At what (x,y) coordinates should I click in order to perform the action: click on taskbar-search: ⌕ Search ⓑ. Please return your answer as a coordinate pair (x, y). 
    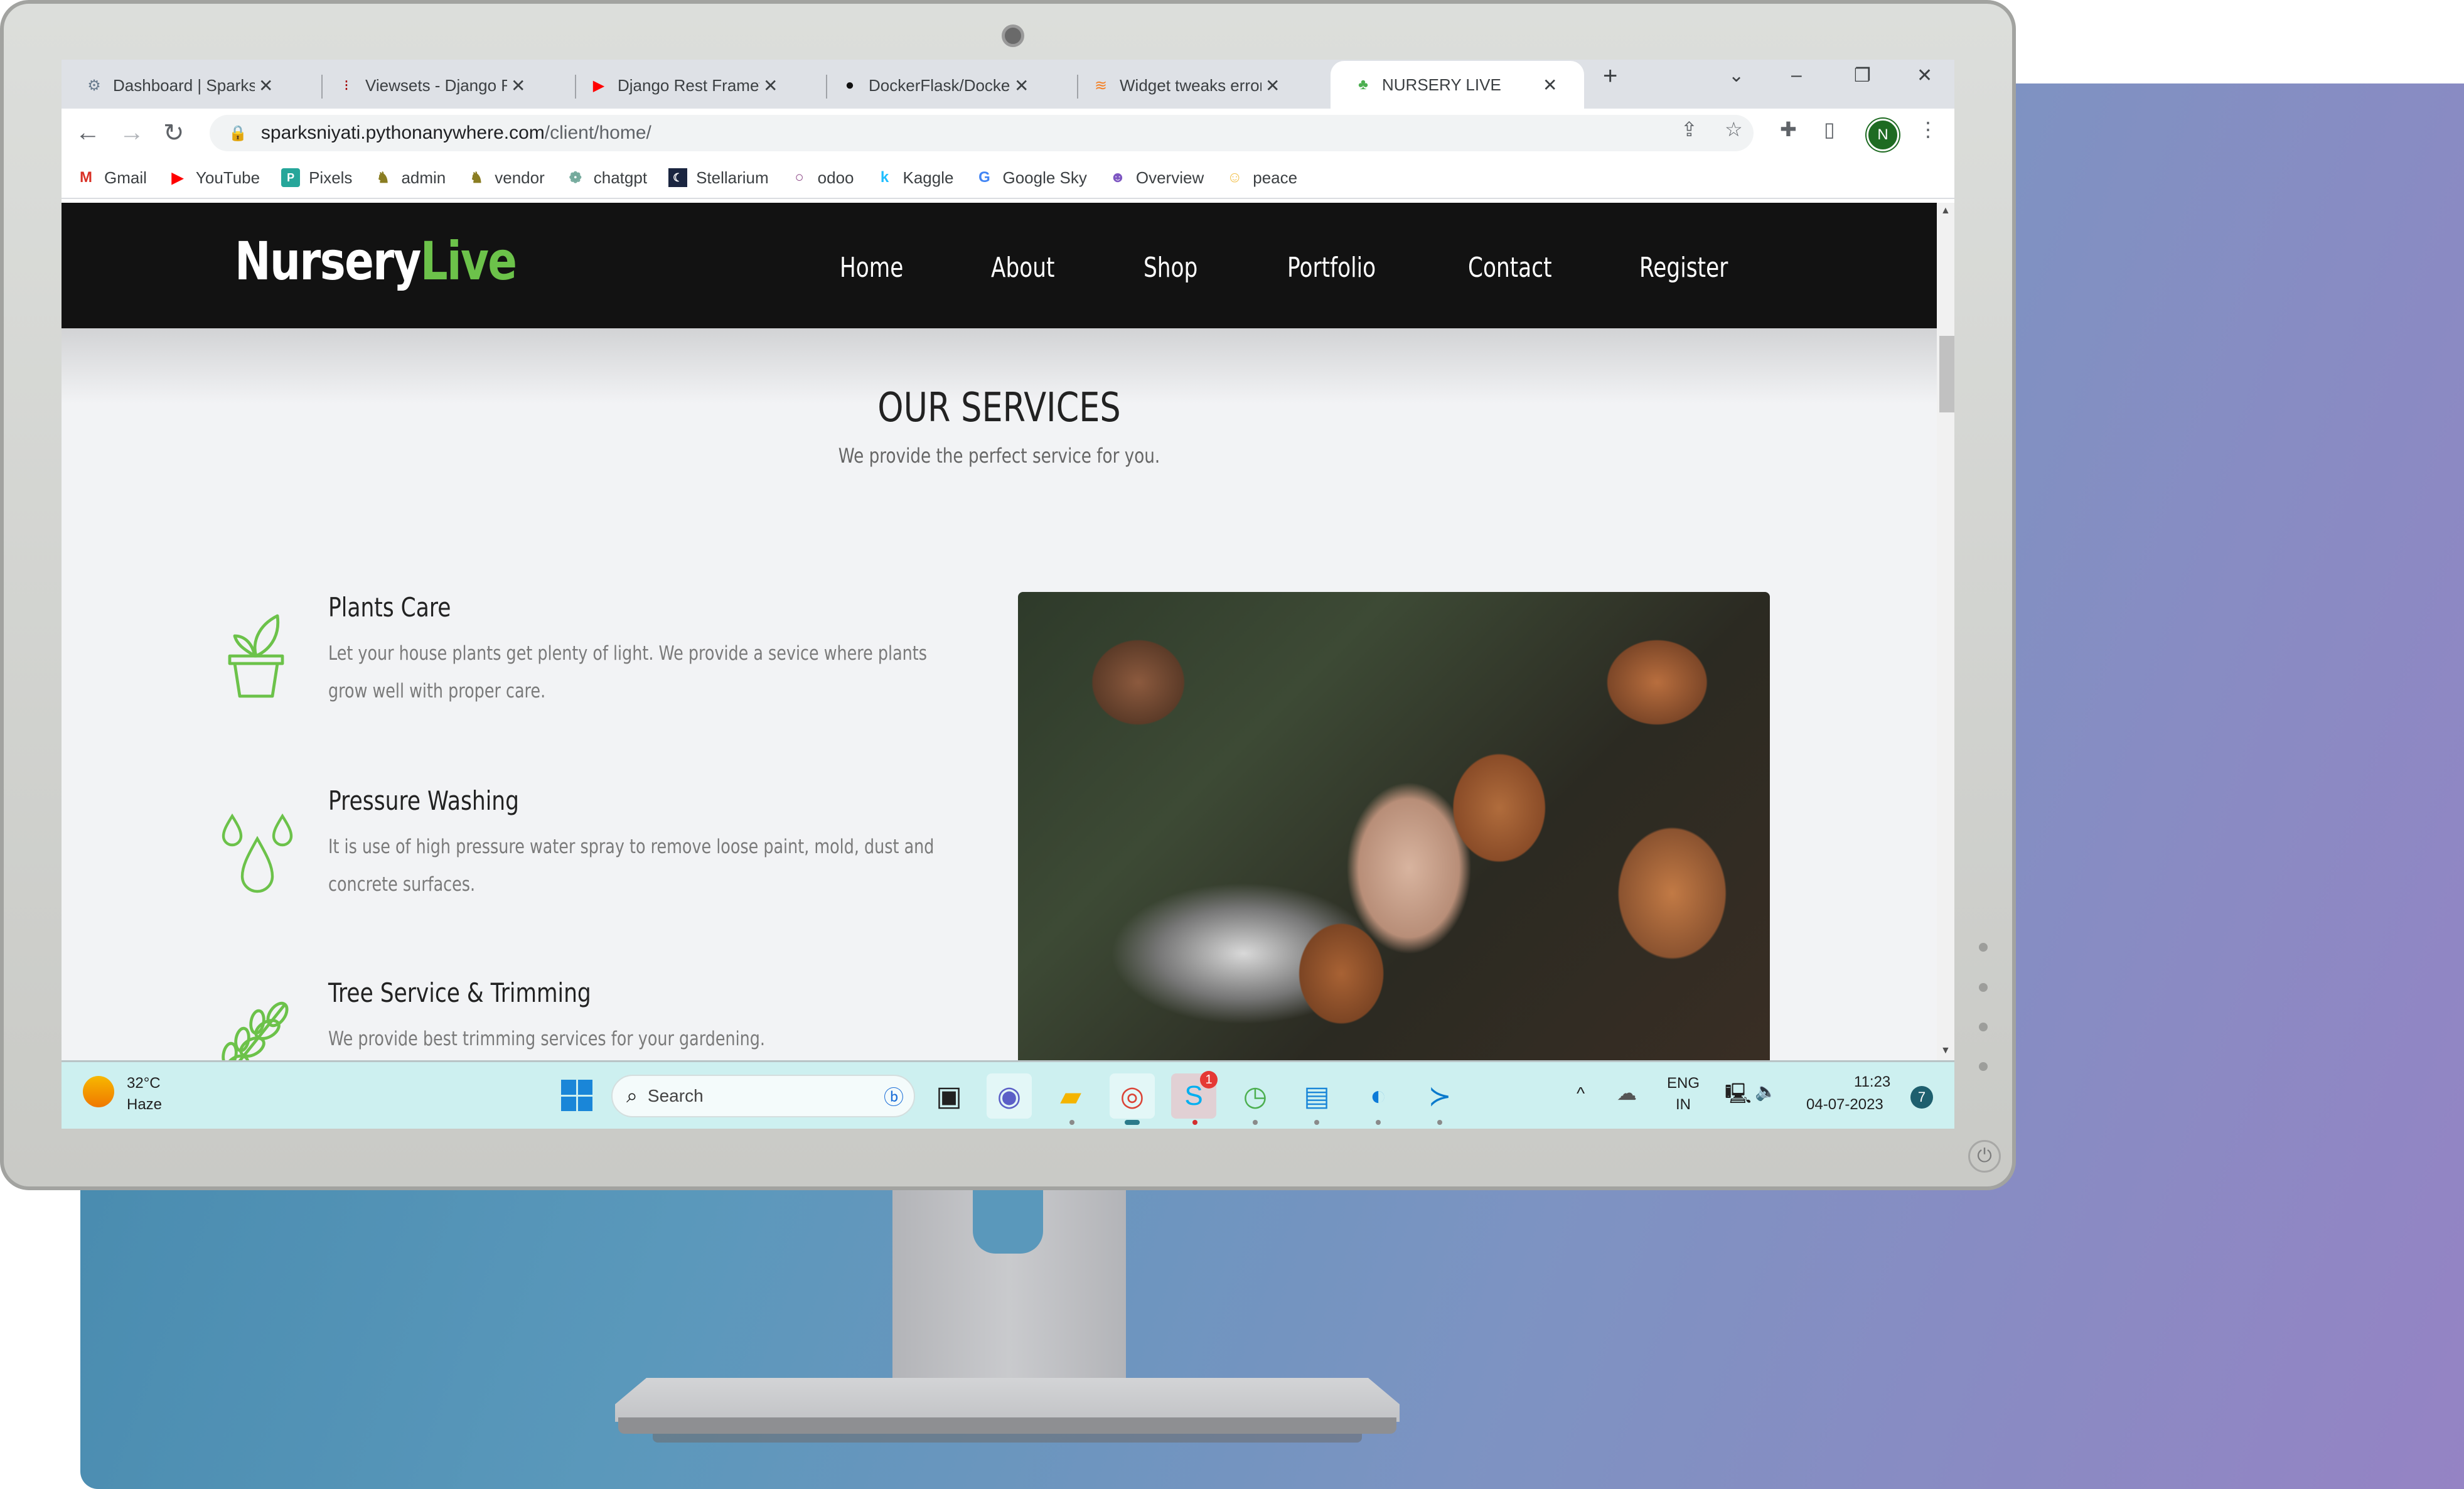
    Looking at the image, I should click on (763, 1096).